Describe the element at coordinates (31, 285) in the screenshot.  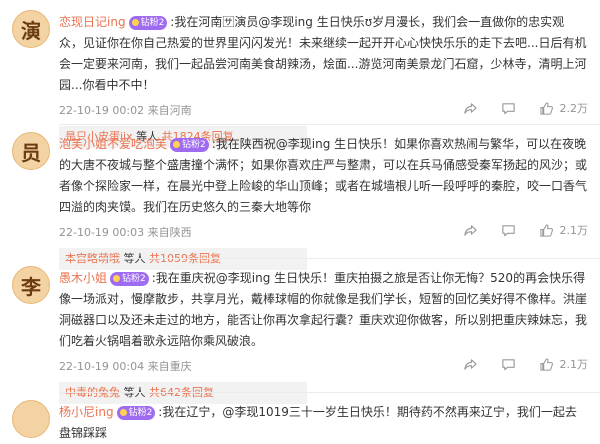
I see `avatar: 李` at that location.